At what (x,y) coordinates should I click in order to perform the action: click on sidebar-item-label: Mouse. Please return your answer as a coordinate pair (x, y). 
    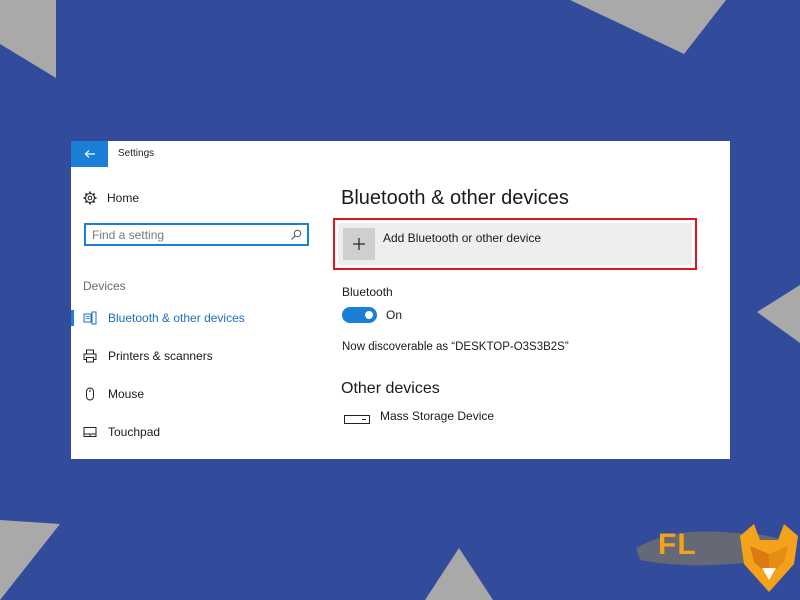
    Looking at the image, I should click on (126, 394).